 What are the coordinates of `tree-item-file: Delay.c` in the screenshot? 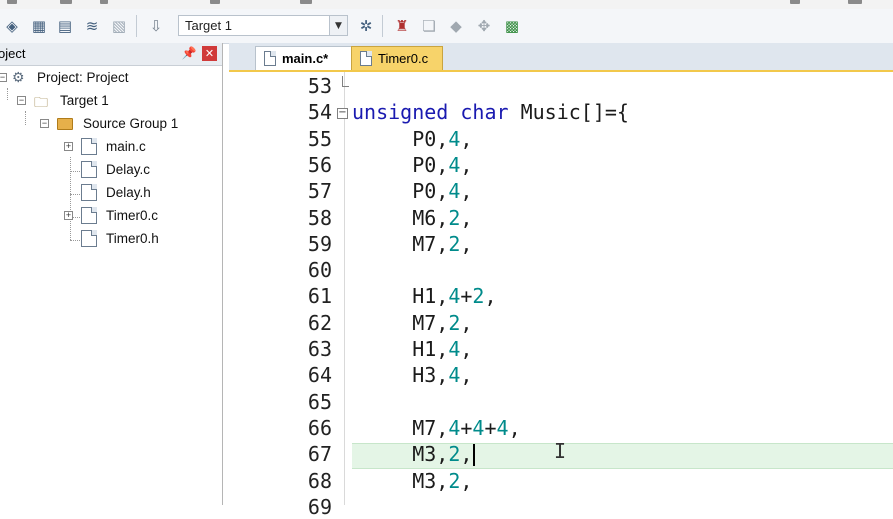 It's located at (111, 170).